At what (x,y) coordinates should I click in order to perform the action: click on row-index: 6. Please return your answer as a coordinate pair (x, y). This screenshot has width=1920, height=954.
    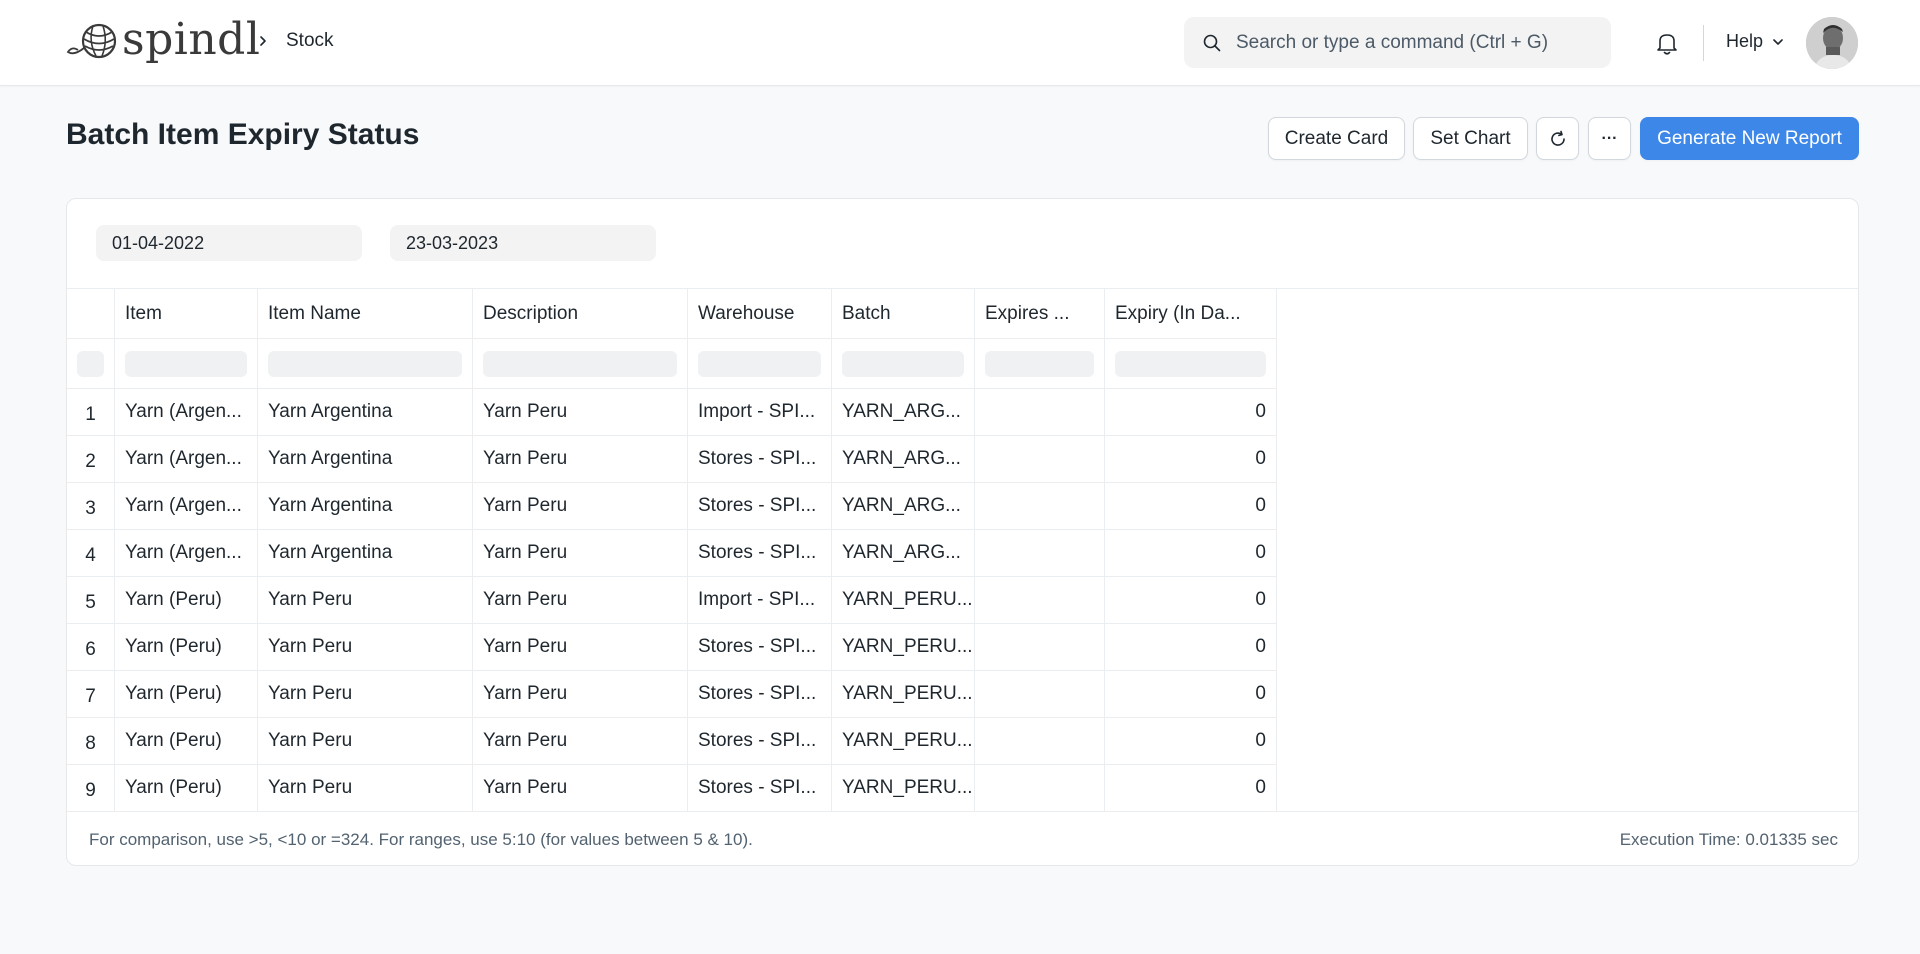
    Looking at the image, I should click on (91, 647).